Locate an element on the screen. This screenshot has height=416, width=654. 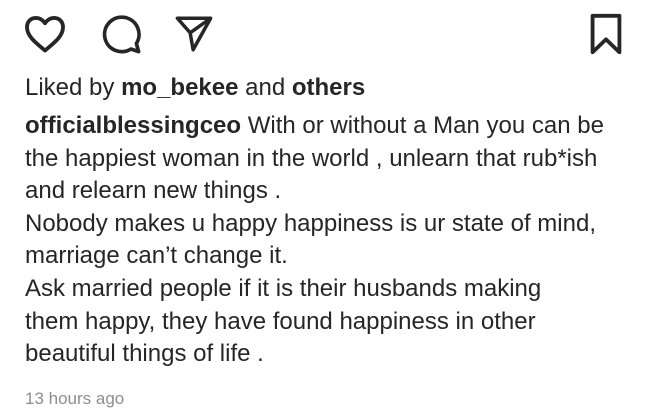
caption-line: marriage can’t change it. is located at coordinates (156, 256).